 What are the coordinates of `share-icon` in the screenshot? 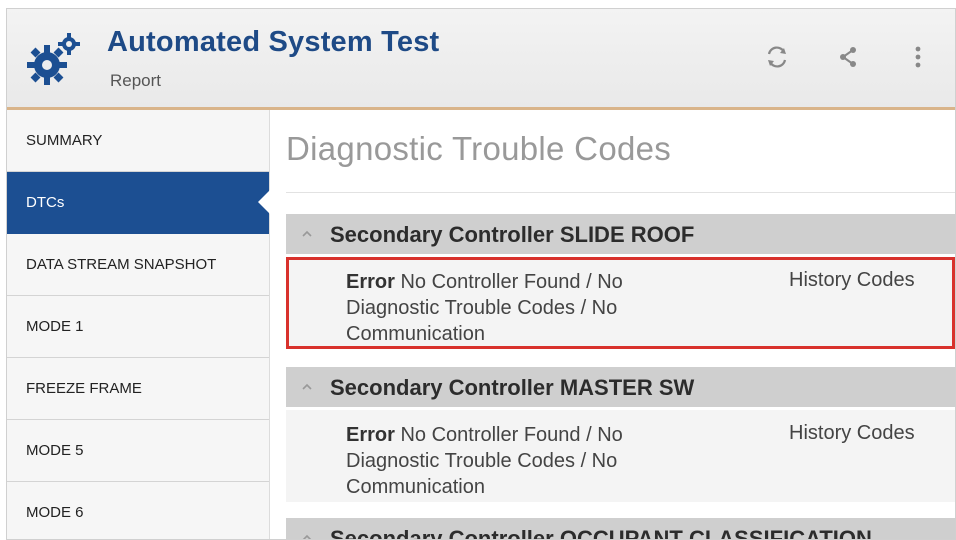 It's located at (848, 57).